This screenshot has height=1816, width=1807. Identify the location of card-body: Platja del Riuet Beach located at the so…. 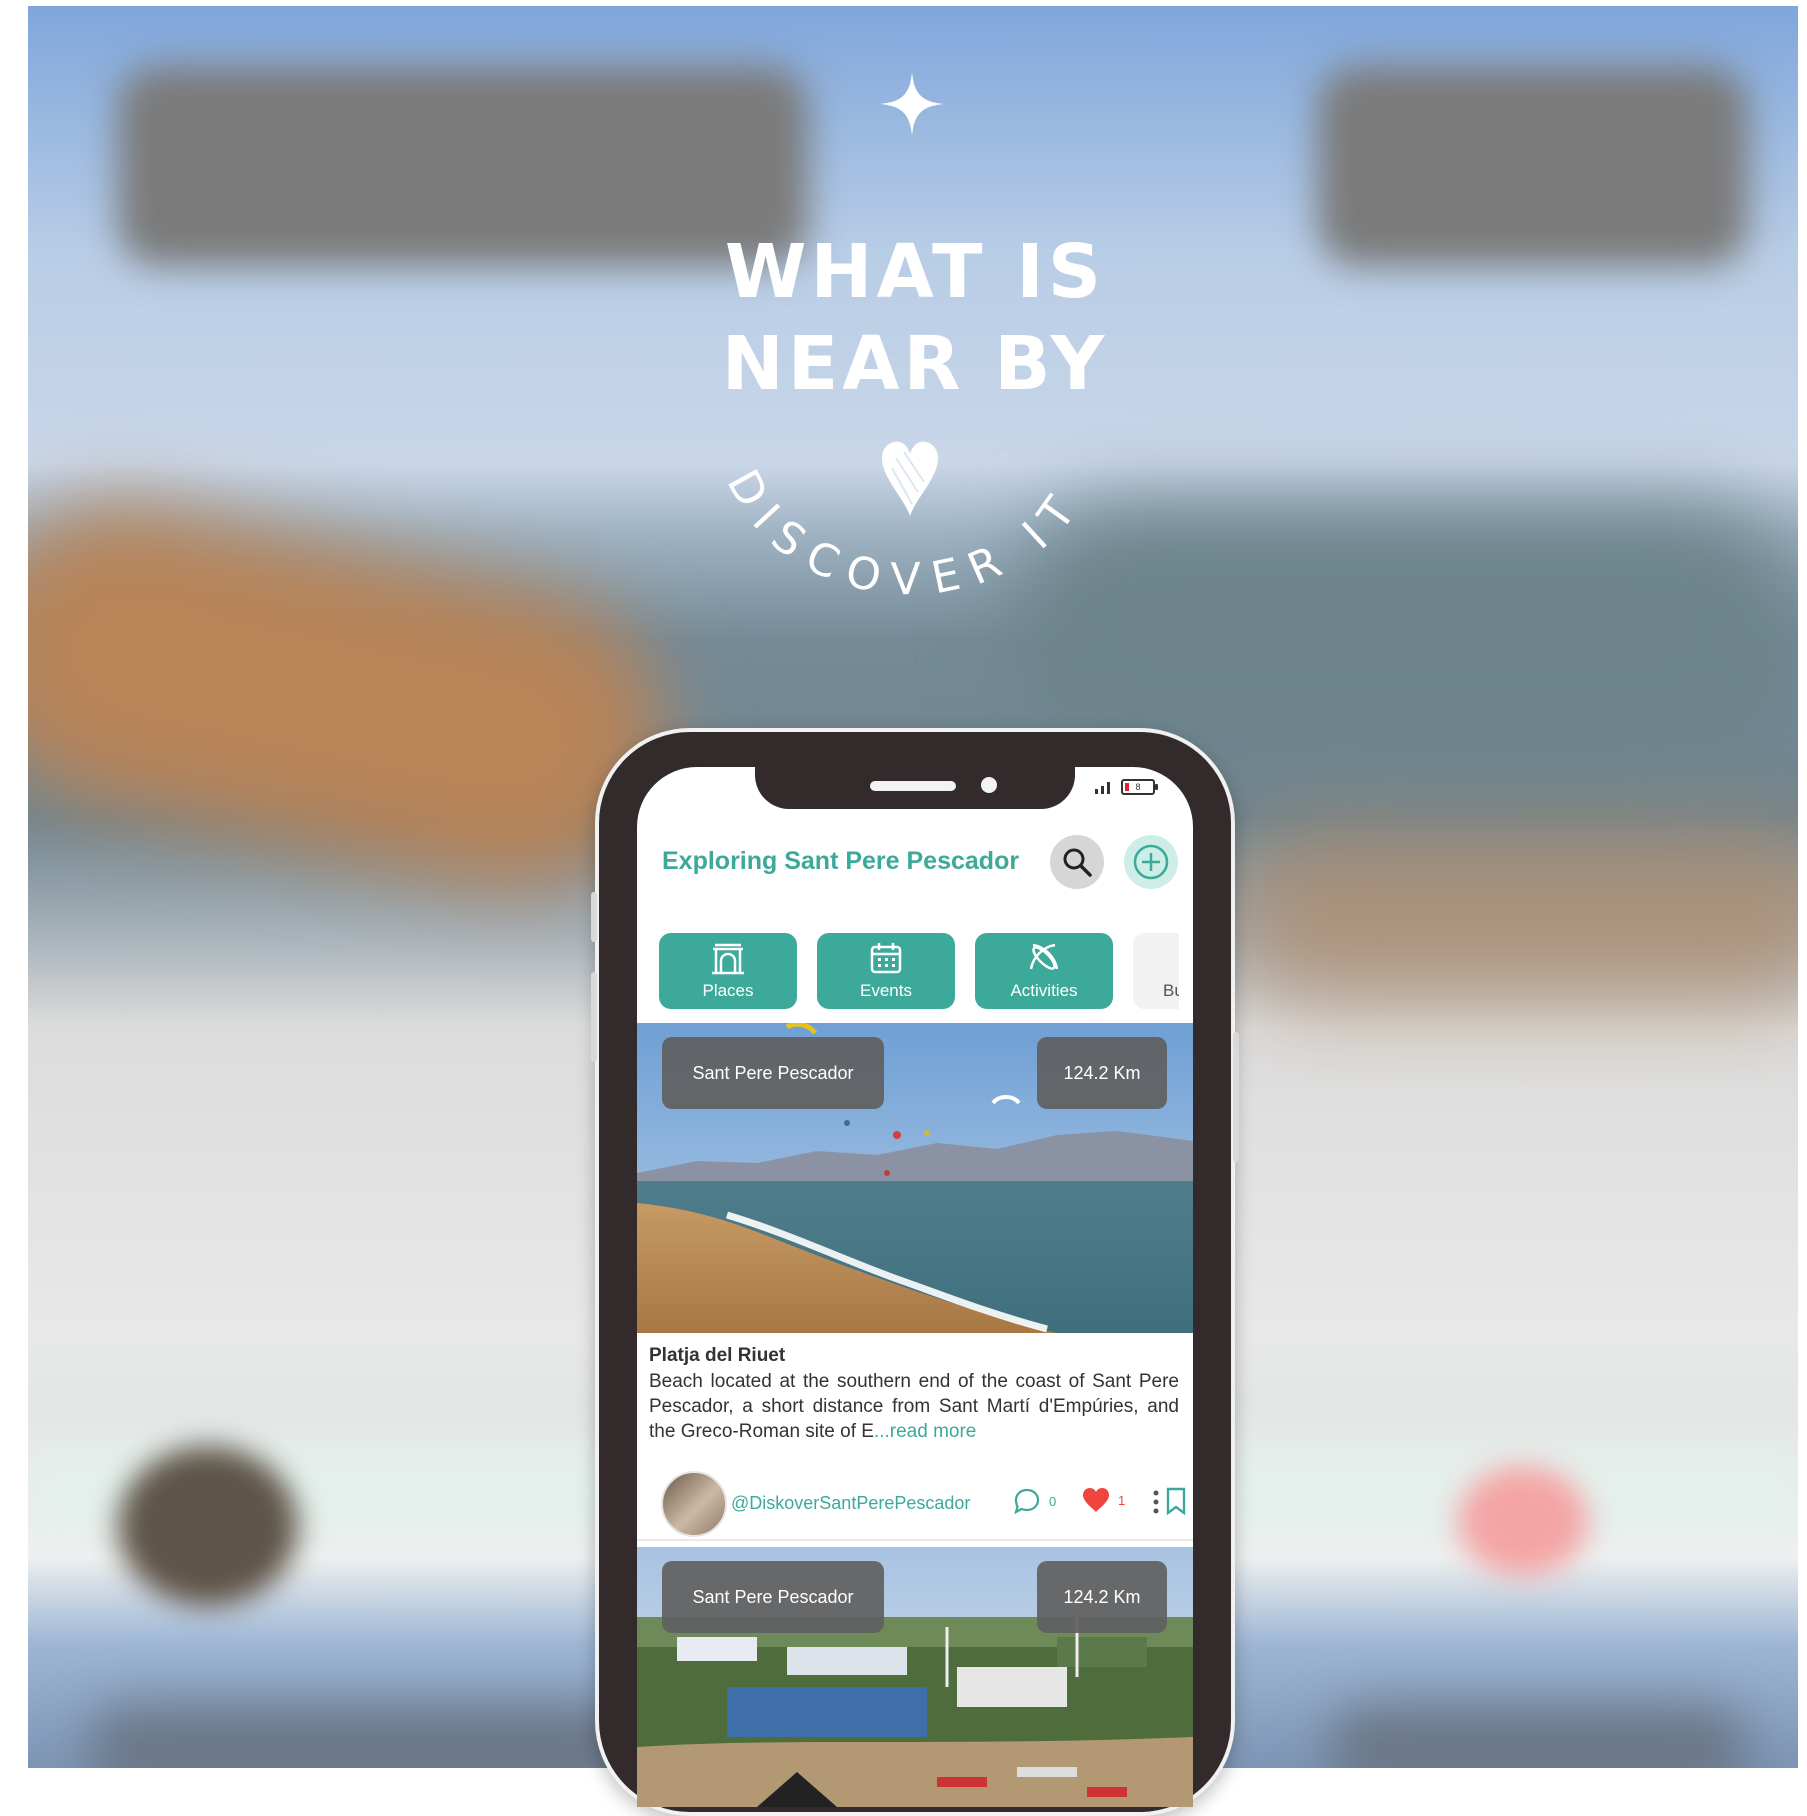
(915, 1438).